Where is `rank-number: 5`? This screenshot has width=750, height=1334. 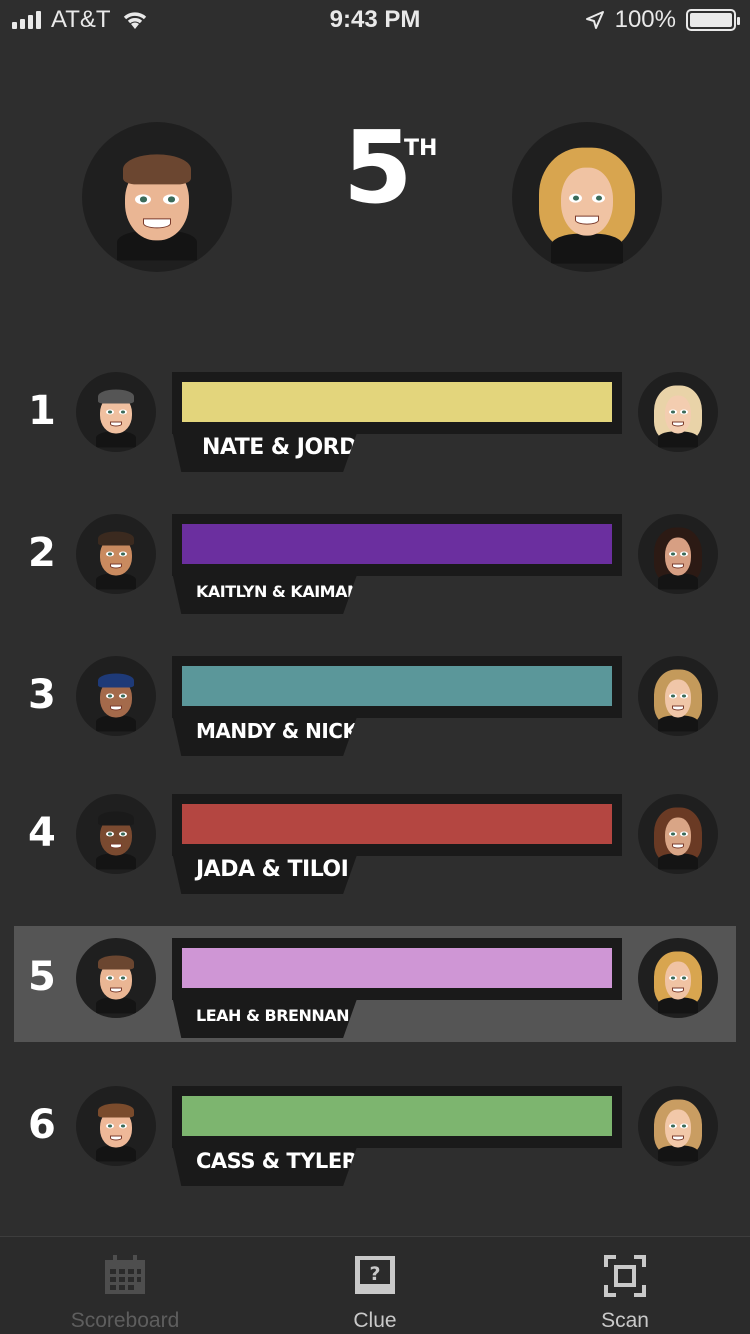
rank-number: 5 is located at coordinates (42, 977).